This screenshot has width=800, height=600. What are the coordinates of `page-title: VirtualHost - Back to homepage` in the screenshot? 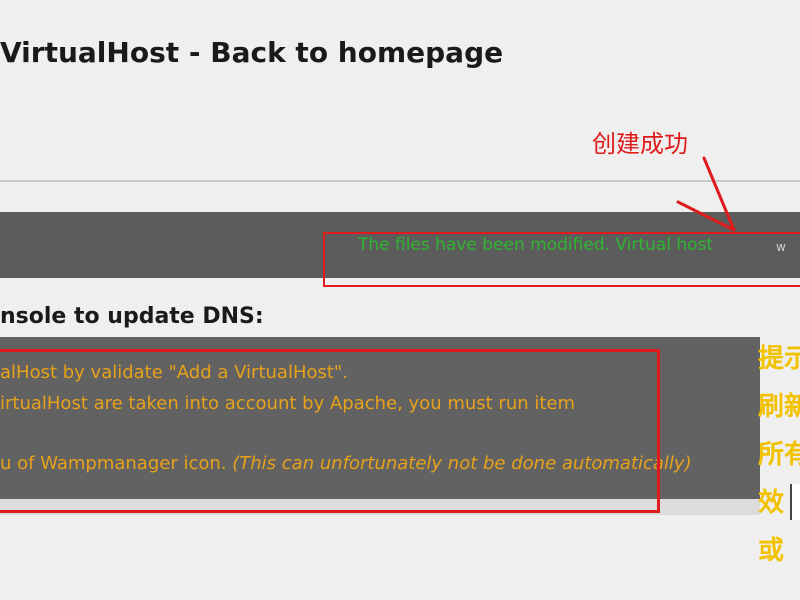 It's located at (251, 52).